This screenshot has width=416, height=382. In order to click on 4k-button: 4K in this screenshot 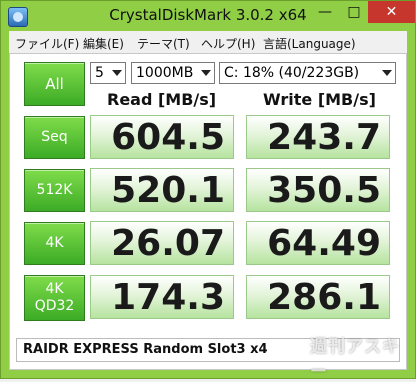, I will do `click(54, 243)`.